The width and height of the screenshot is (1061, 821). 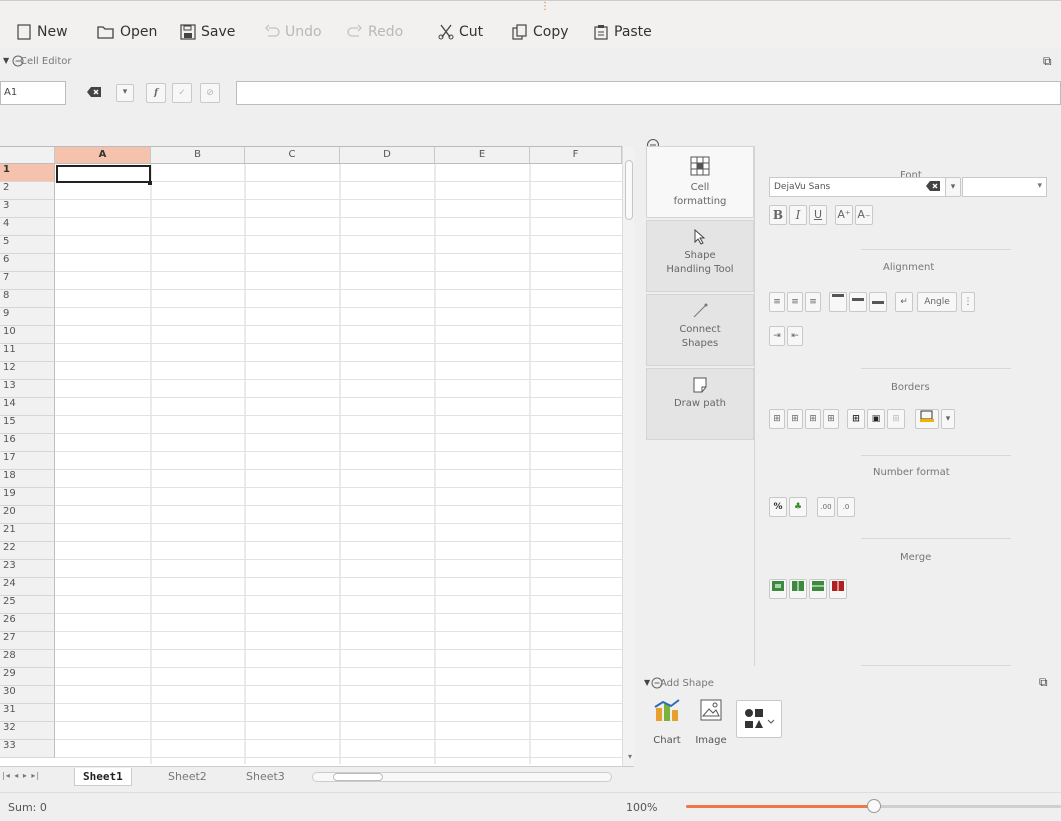 I want to click on row-header: 14, so click(x=27, y=407).